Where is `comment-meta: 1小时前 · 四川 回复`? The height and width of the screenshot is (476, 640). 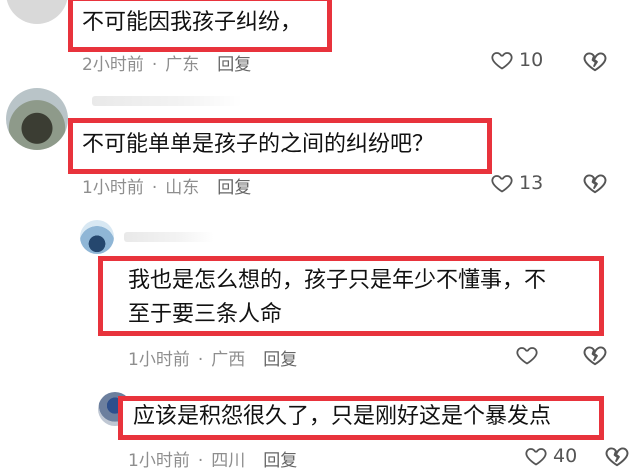 comment-meta: 1小时前 · 四川 回复 is located at coordinates (213, 461).